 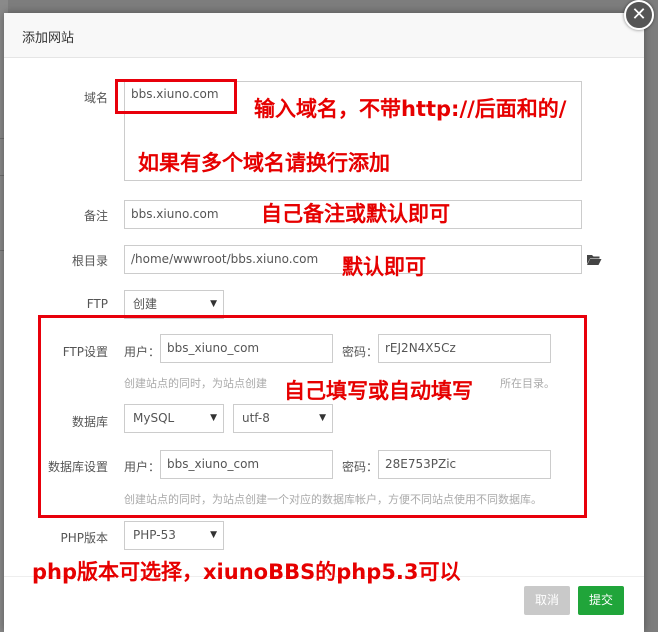 What do you see at coordinates (378, 391) in the screenshot?
I see `ftp-annotation: 自己填写或自动填写` at bounding box center [378, 391].